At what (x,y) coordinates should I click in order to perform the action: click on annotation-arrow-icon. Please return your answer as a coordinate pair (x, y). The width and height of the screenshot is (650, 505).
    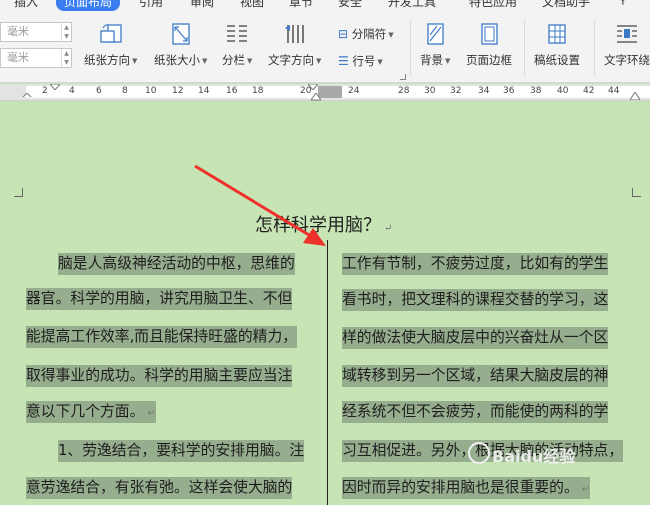
    Looking at the image, I should click on (260, 205).